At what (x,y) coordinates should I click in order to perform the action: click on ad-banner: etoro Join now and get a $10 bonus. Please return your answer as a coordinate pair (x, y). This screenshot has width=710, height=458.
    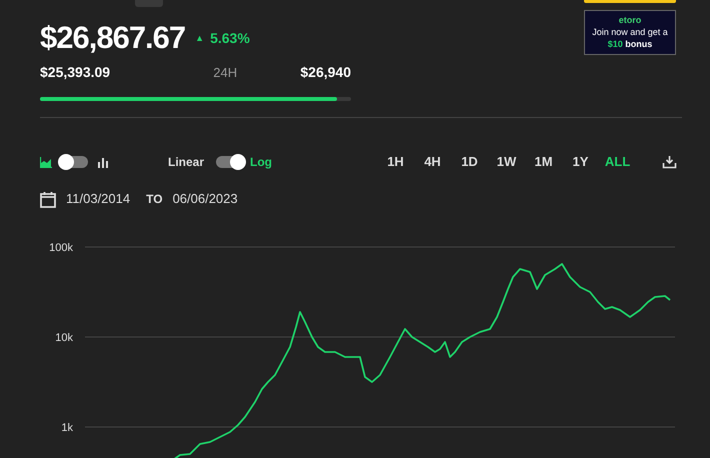
    Looking at the image, I should click on (630, 32).